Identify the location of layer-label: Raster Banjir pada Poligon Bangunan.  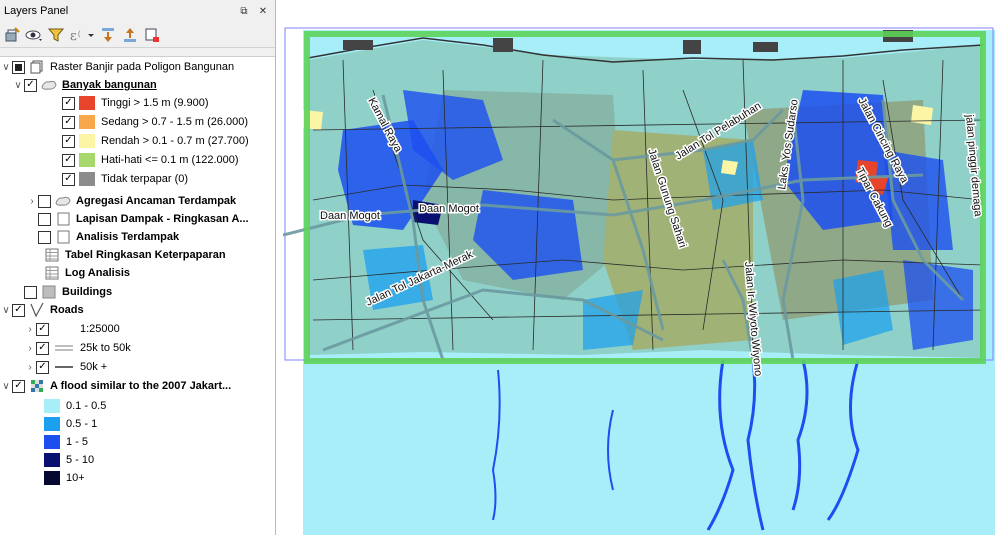
(142, 67).